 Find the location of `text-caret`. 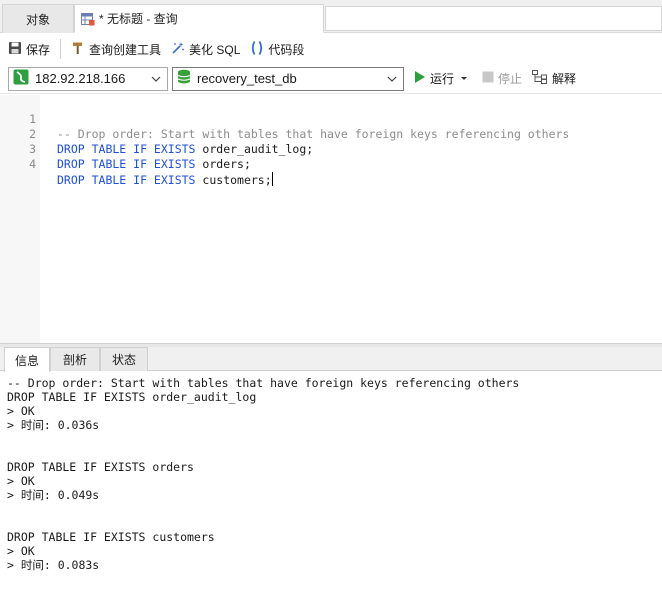

text-caret is located at coordinates (272, 179).